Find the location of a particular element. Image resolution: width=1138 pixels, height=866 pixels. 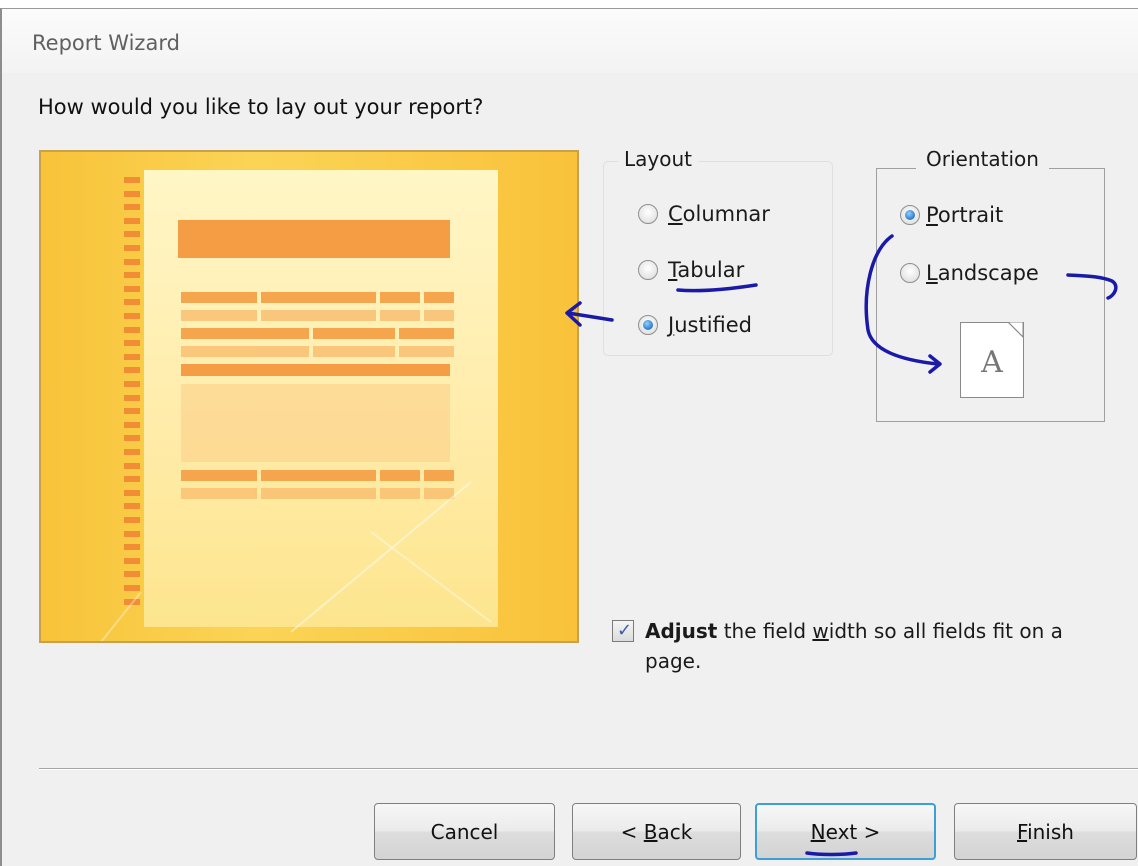

cancel-button-label: Cancel is located at coordinates (464, 831).